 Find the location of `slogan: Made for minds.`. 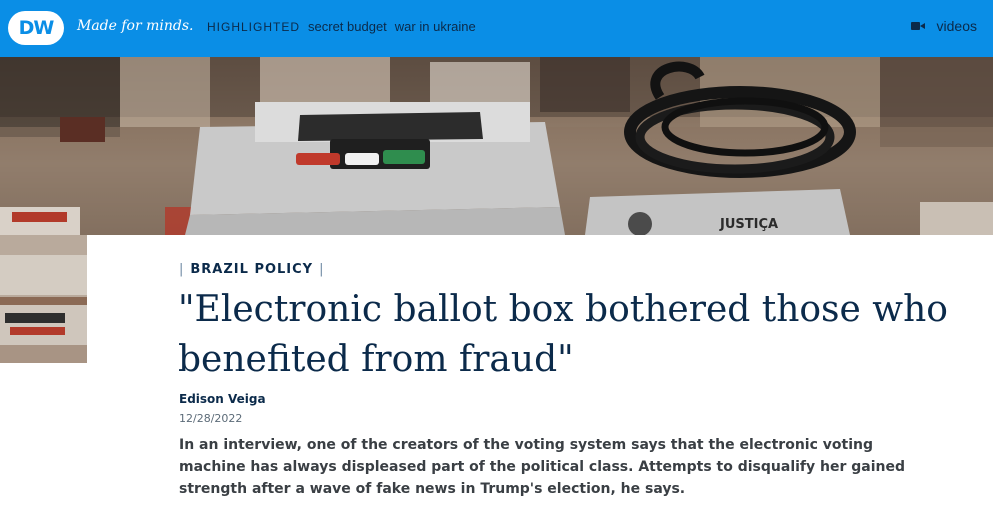

slogan: Made for minds. is located at coordinates (135, 26).